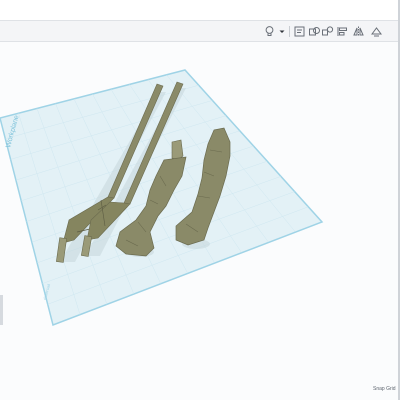 The width and height of the screenshot is (400, 400). I want to click on side-panel-handle, so click(1, 310).